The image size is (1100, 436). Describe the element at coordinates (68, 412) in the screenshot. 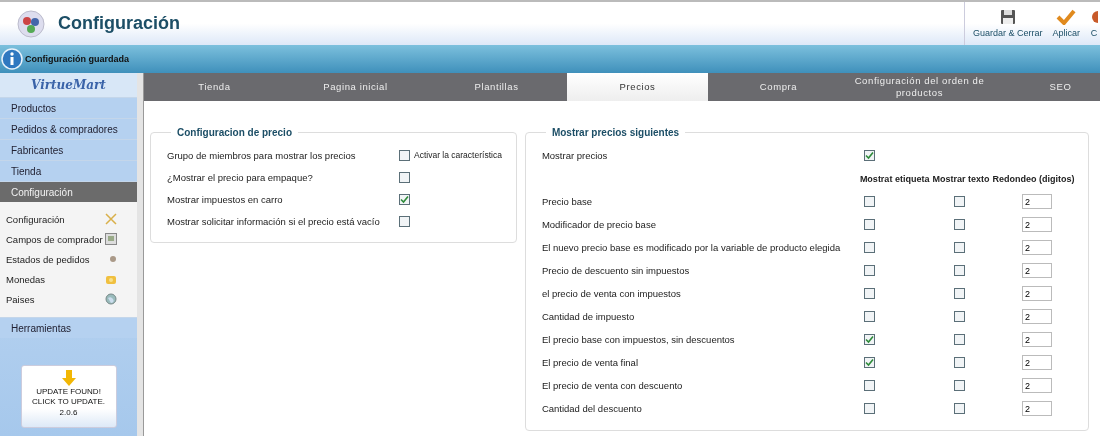

I see `version-text: 2.0.6` at that location.